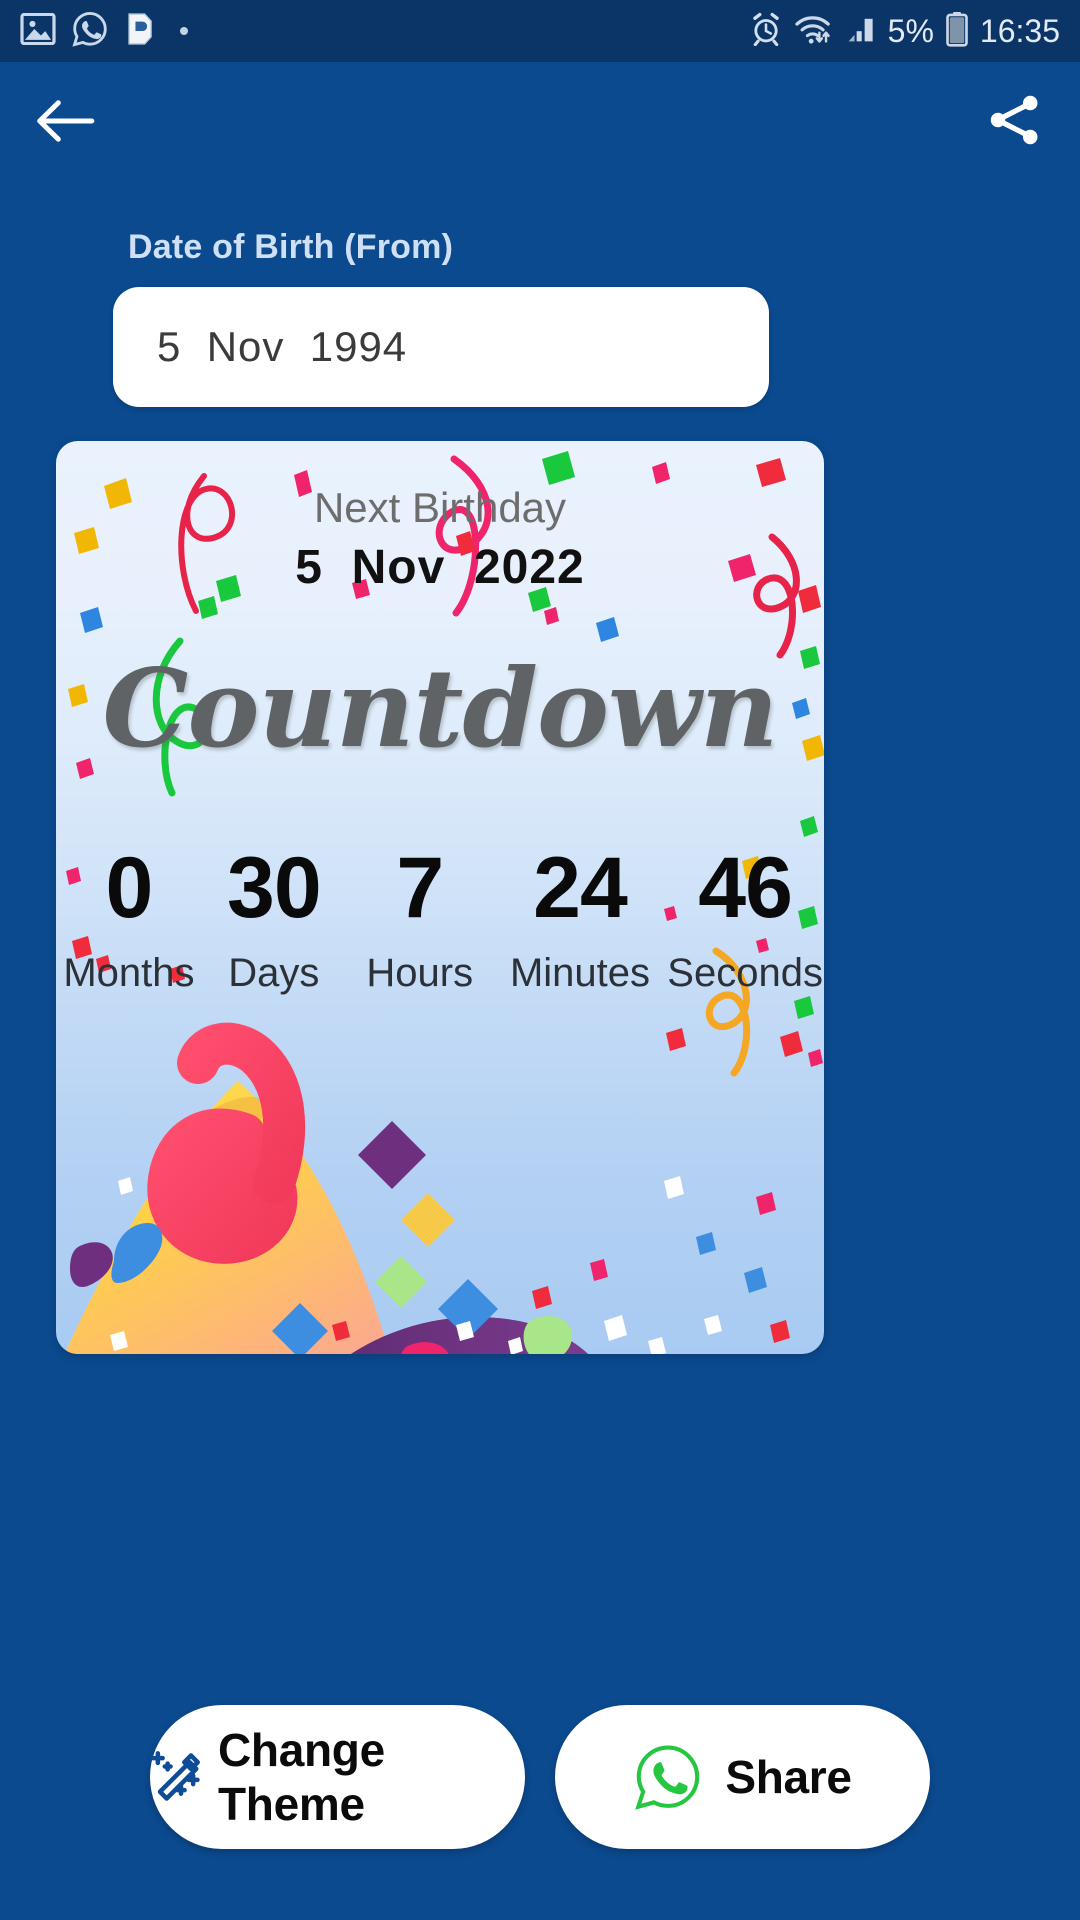 The width and height of the screenshot is (1080, 1920). I want to click on signal-bars-icon, so click(861, 31).